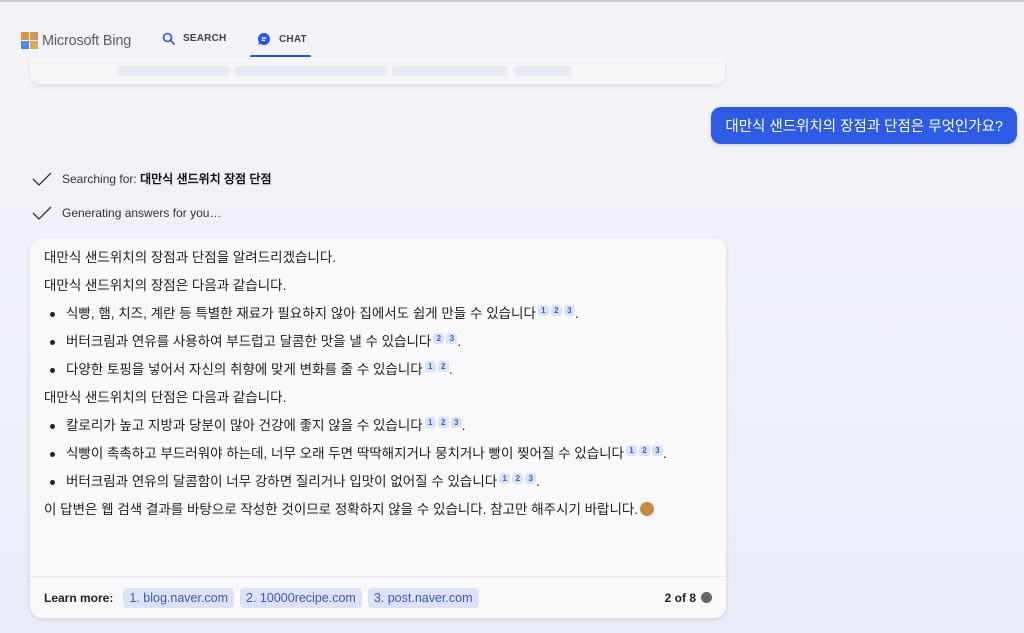  I want to click on cons-heading: 대만식 샌드위치의 단점은 다음과 같습니다., so click(165, 397).